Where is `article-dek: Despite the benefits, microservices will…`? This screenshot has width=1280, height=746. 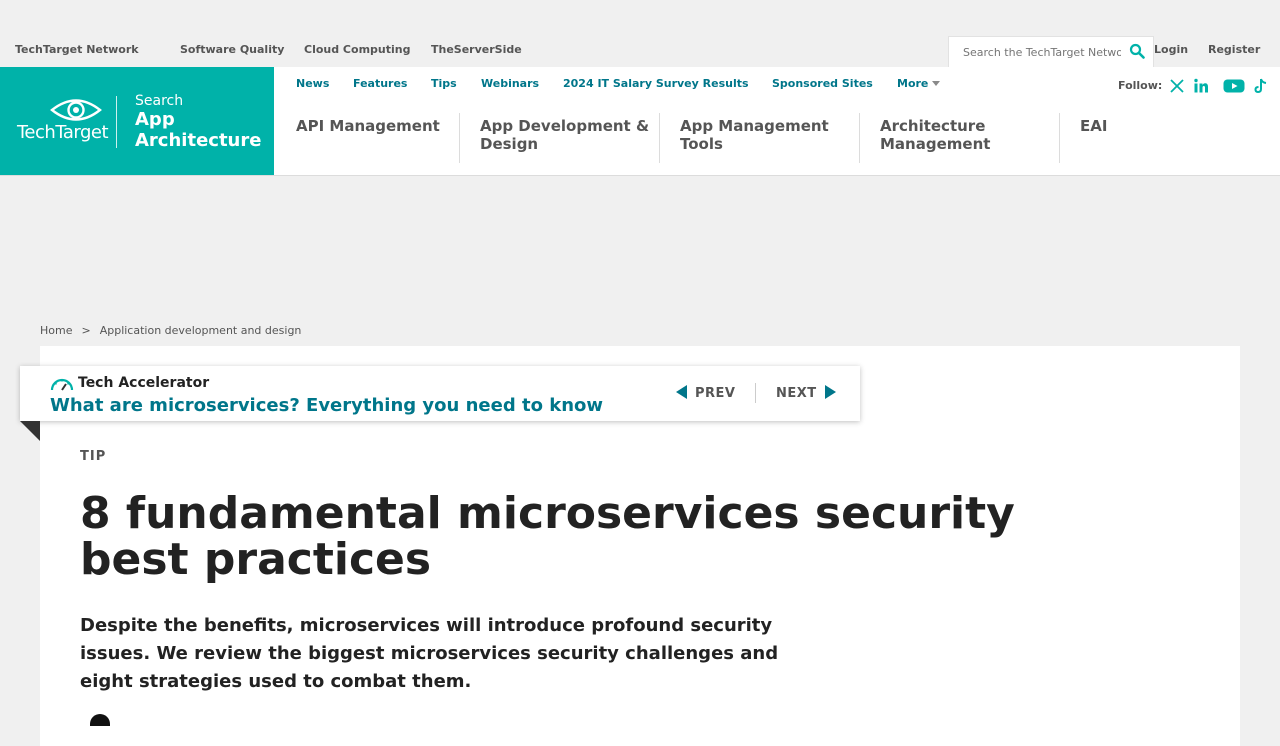
article-dek: Despite the benefits, microservices will… is located at coordinates (429, 653).